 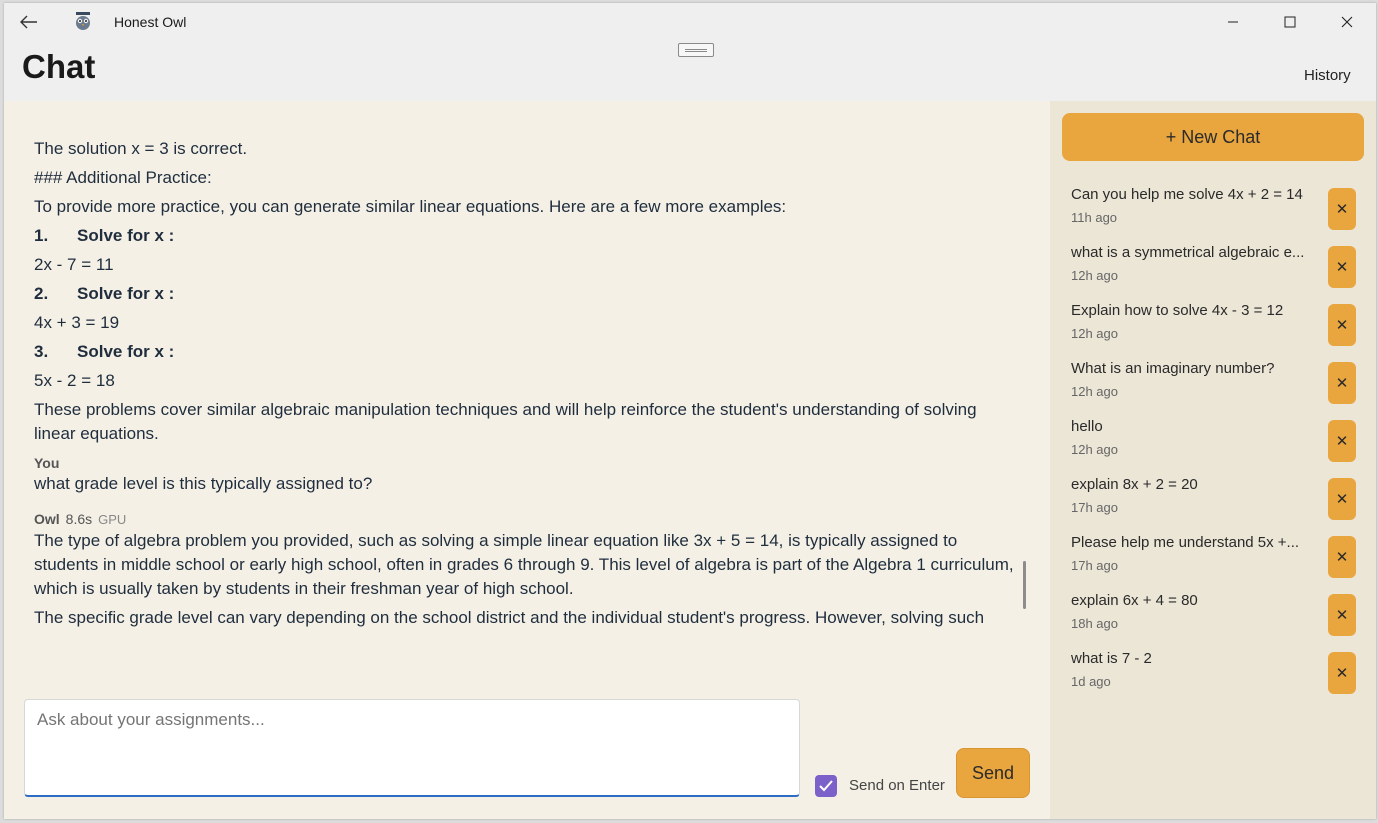 What do you see at coordinates (1173, 368) in the screenshot?
I see `history-item-title: What is an imaginary number?` at bounding box center [1173, 368].